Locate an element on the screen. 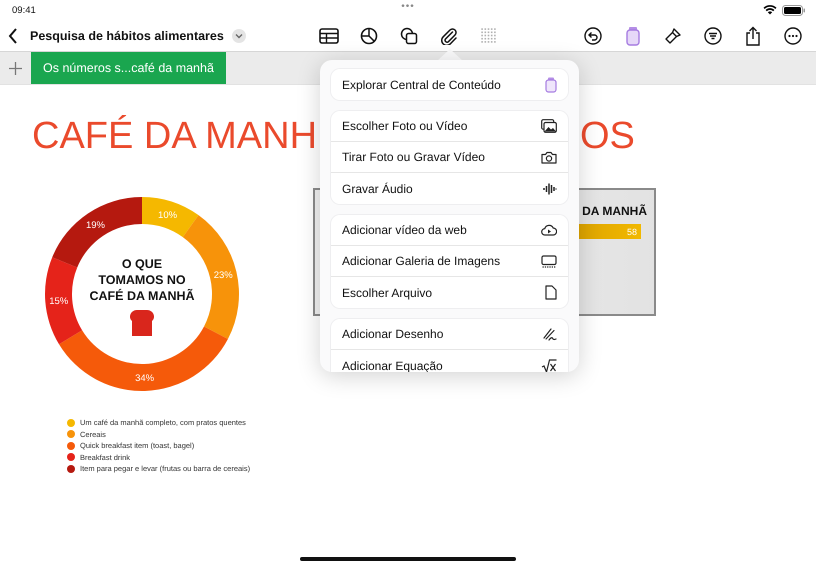 Image resolution: width=816 pixels, height=567 pixels. waveform-icon is located at coordinates (550, 189).